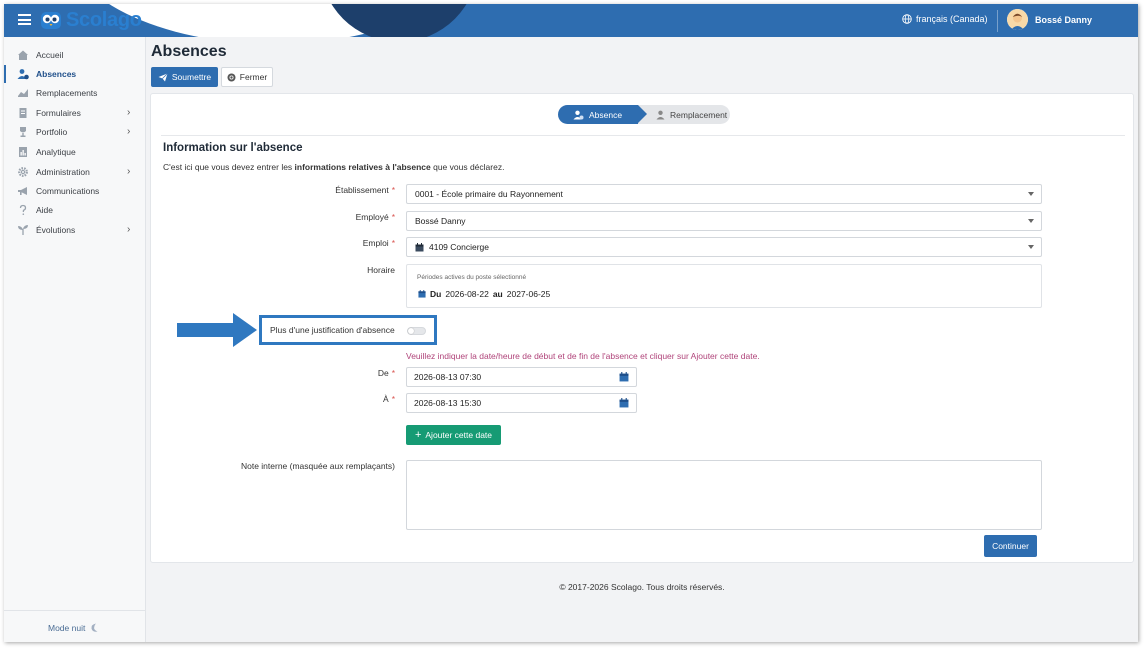 This screenshot has height=648, width=1144. What do you see at coordinates (75, 74) in the screenshot?
I see `sidebar-item-absences: Absences` at bounding box center [75, 74].